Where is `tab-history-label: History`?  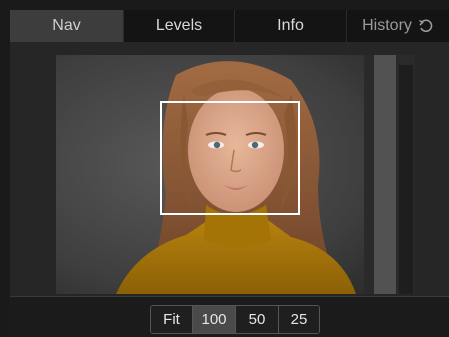 tab-history-label: History is located at coordinates (387, 25).